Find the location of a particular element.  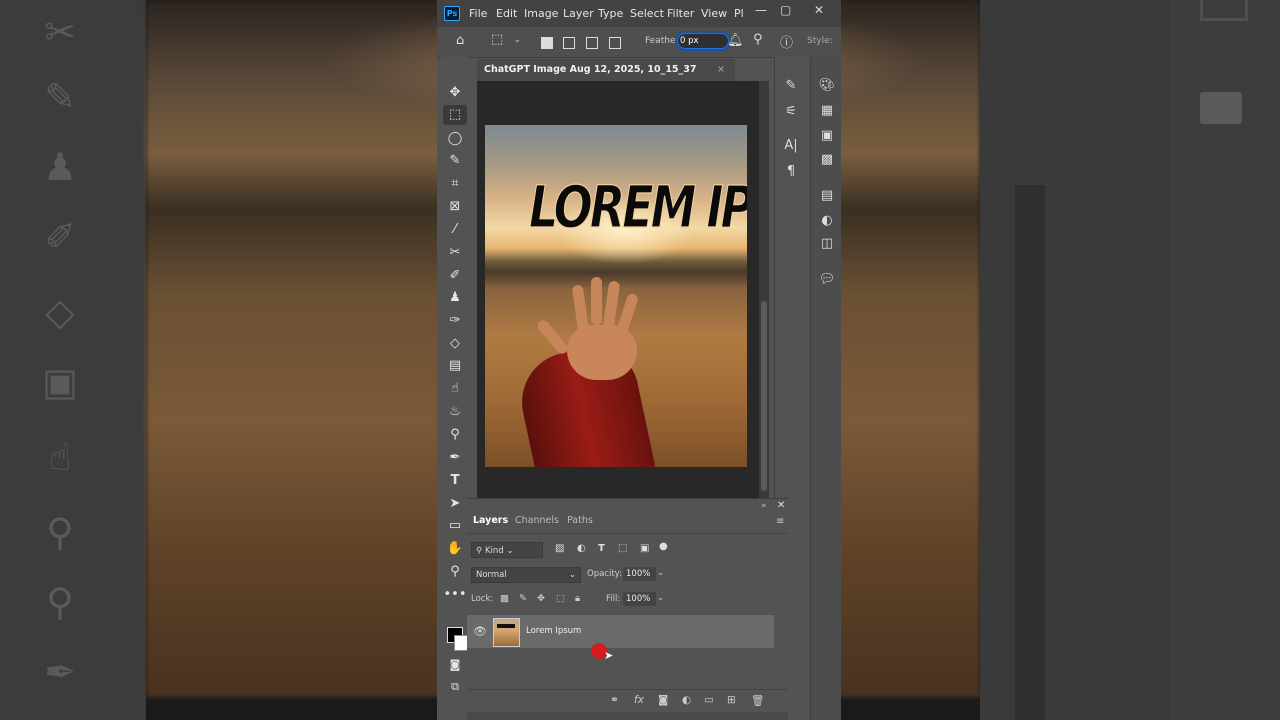

eraser-icon: ◇ is located at coordinates (455, 344).